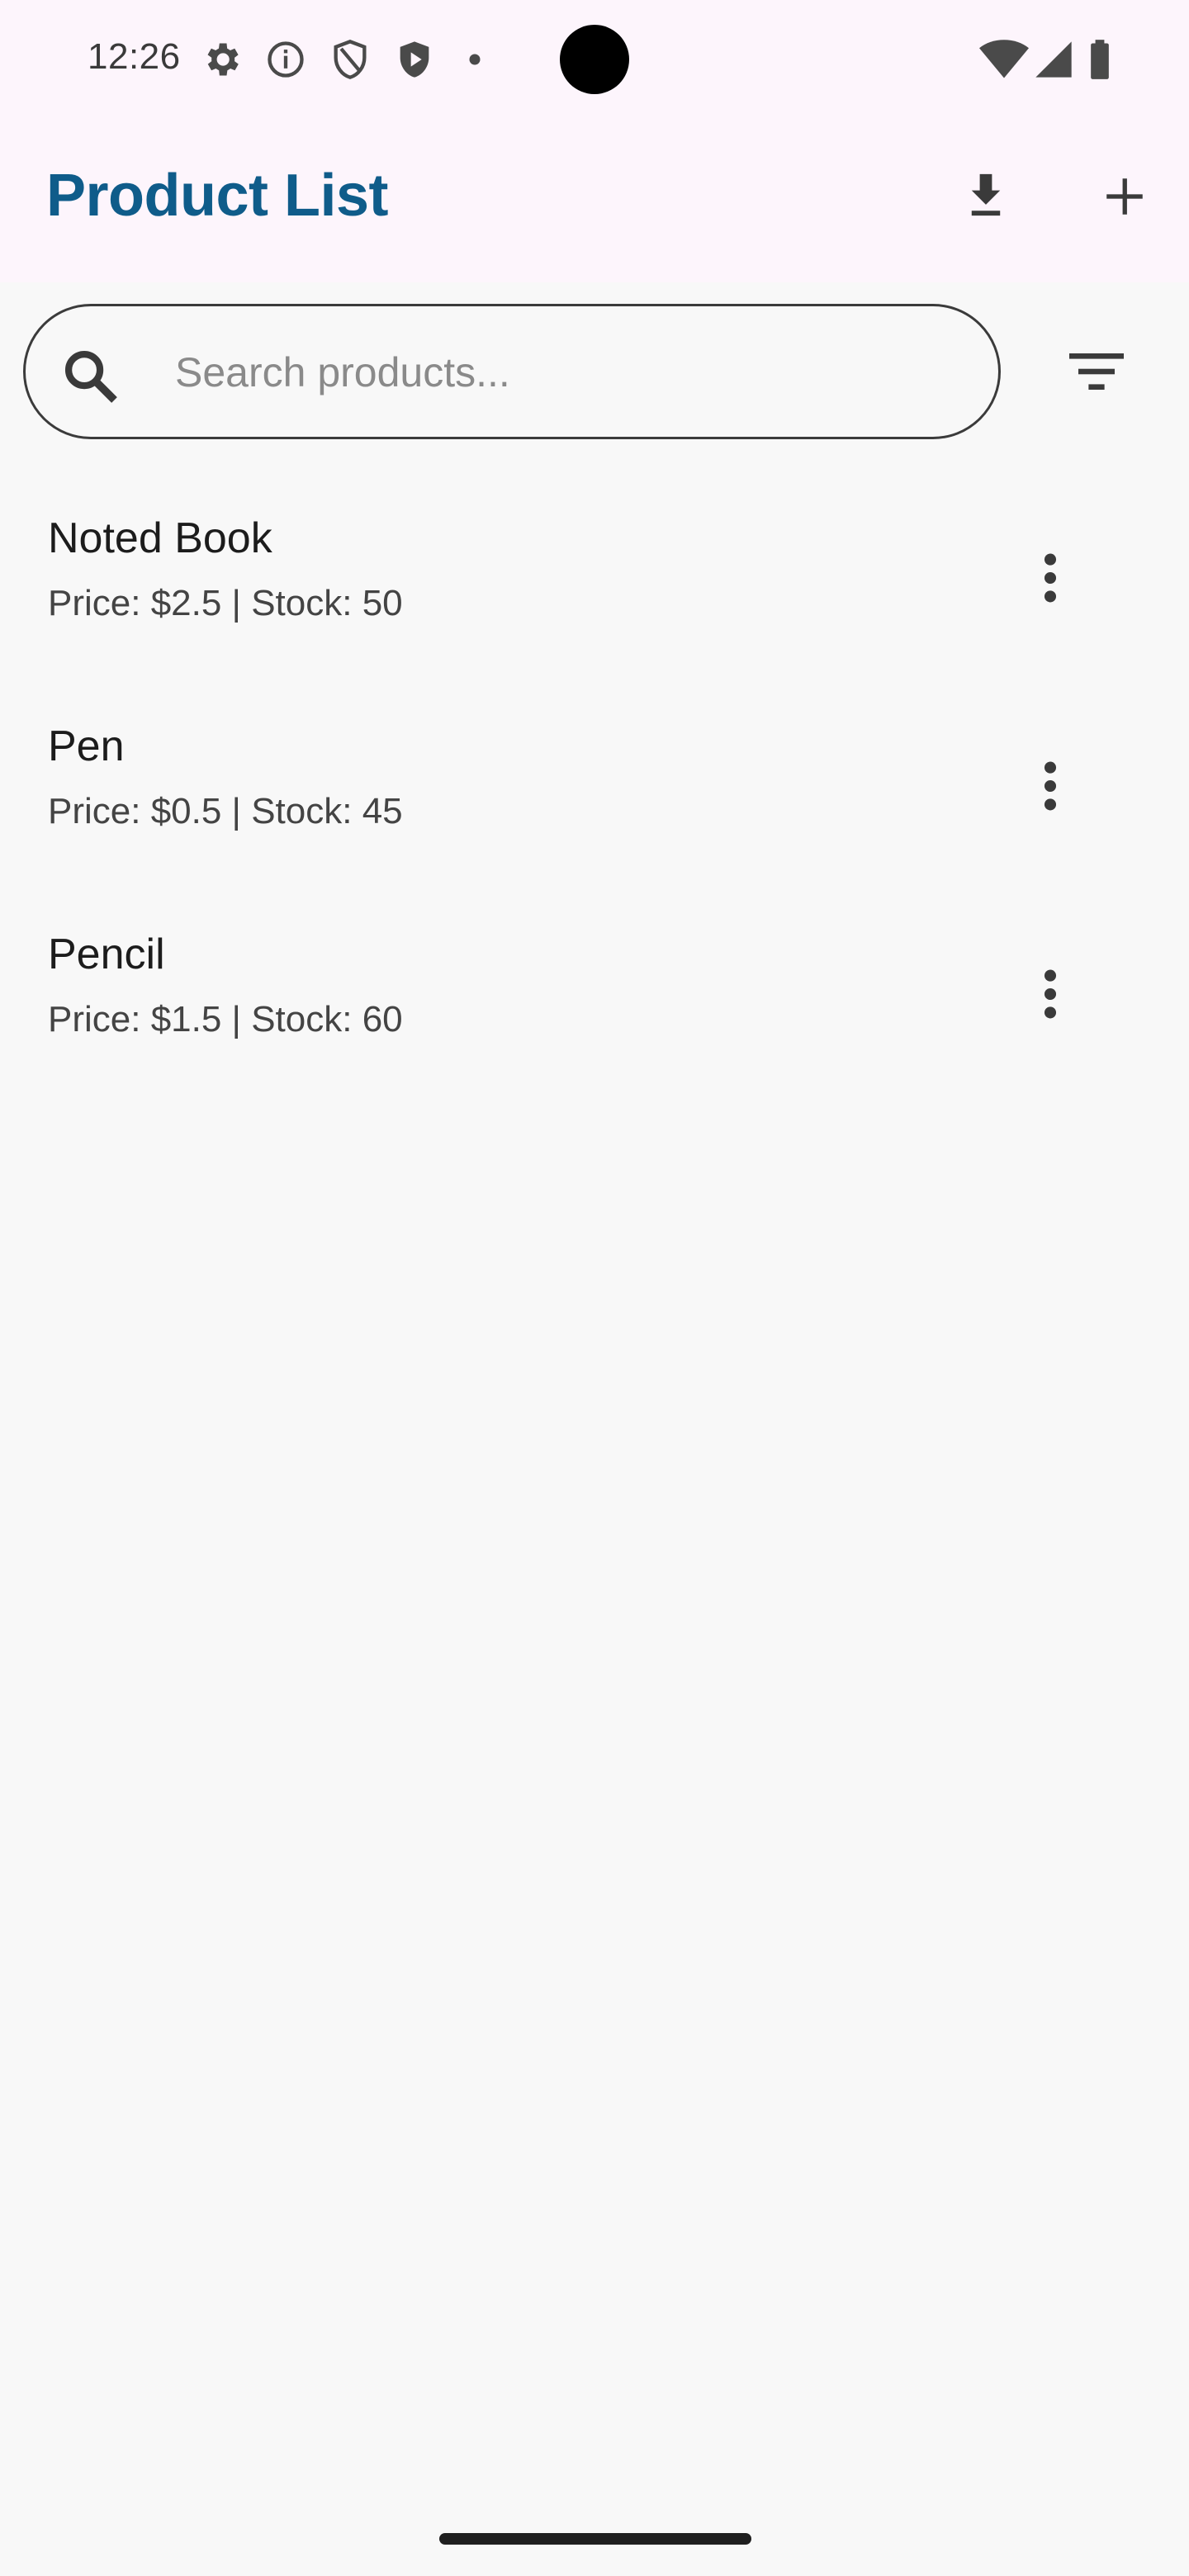  I want to click on status-bar: 12:26, so click(594, 58).